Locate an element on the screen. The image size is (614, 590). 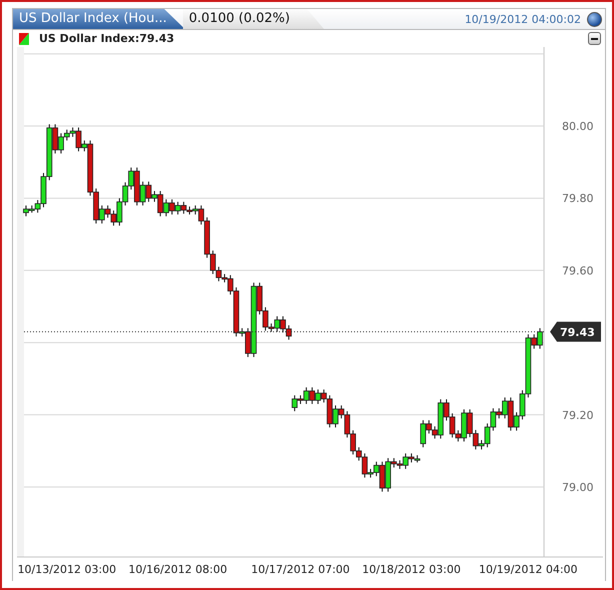
y-axis-label: 79.00 is located at coordinates (578, 487).